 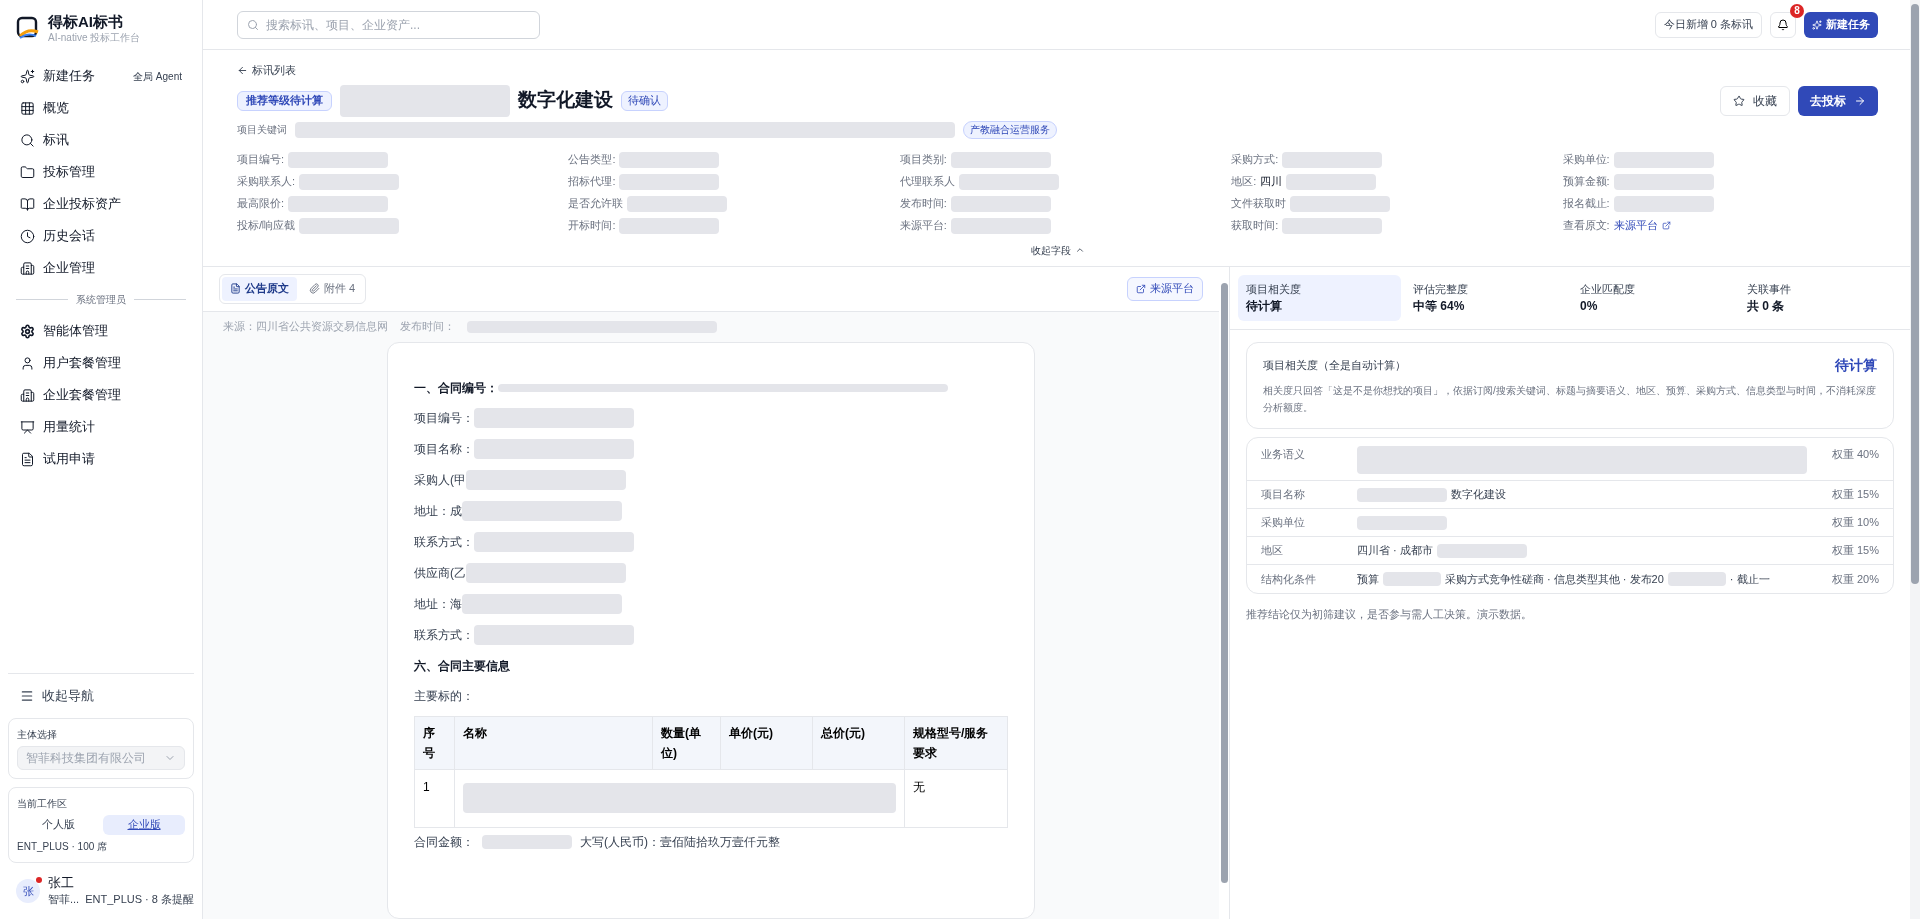 What do you see at coordinates (1255, 226) in the screenshot?
I see `field-label: 获取时间:` at bounding box center [1255, 226].